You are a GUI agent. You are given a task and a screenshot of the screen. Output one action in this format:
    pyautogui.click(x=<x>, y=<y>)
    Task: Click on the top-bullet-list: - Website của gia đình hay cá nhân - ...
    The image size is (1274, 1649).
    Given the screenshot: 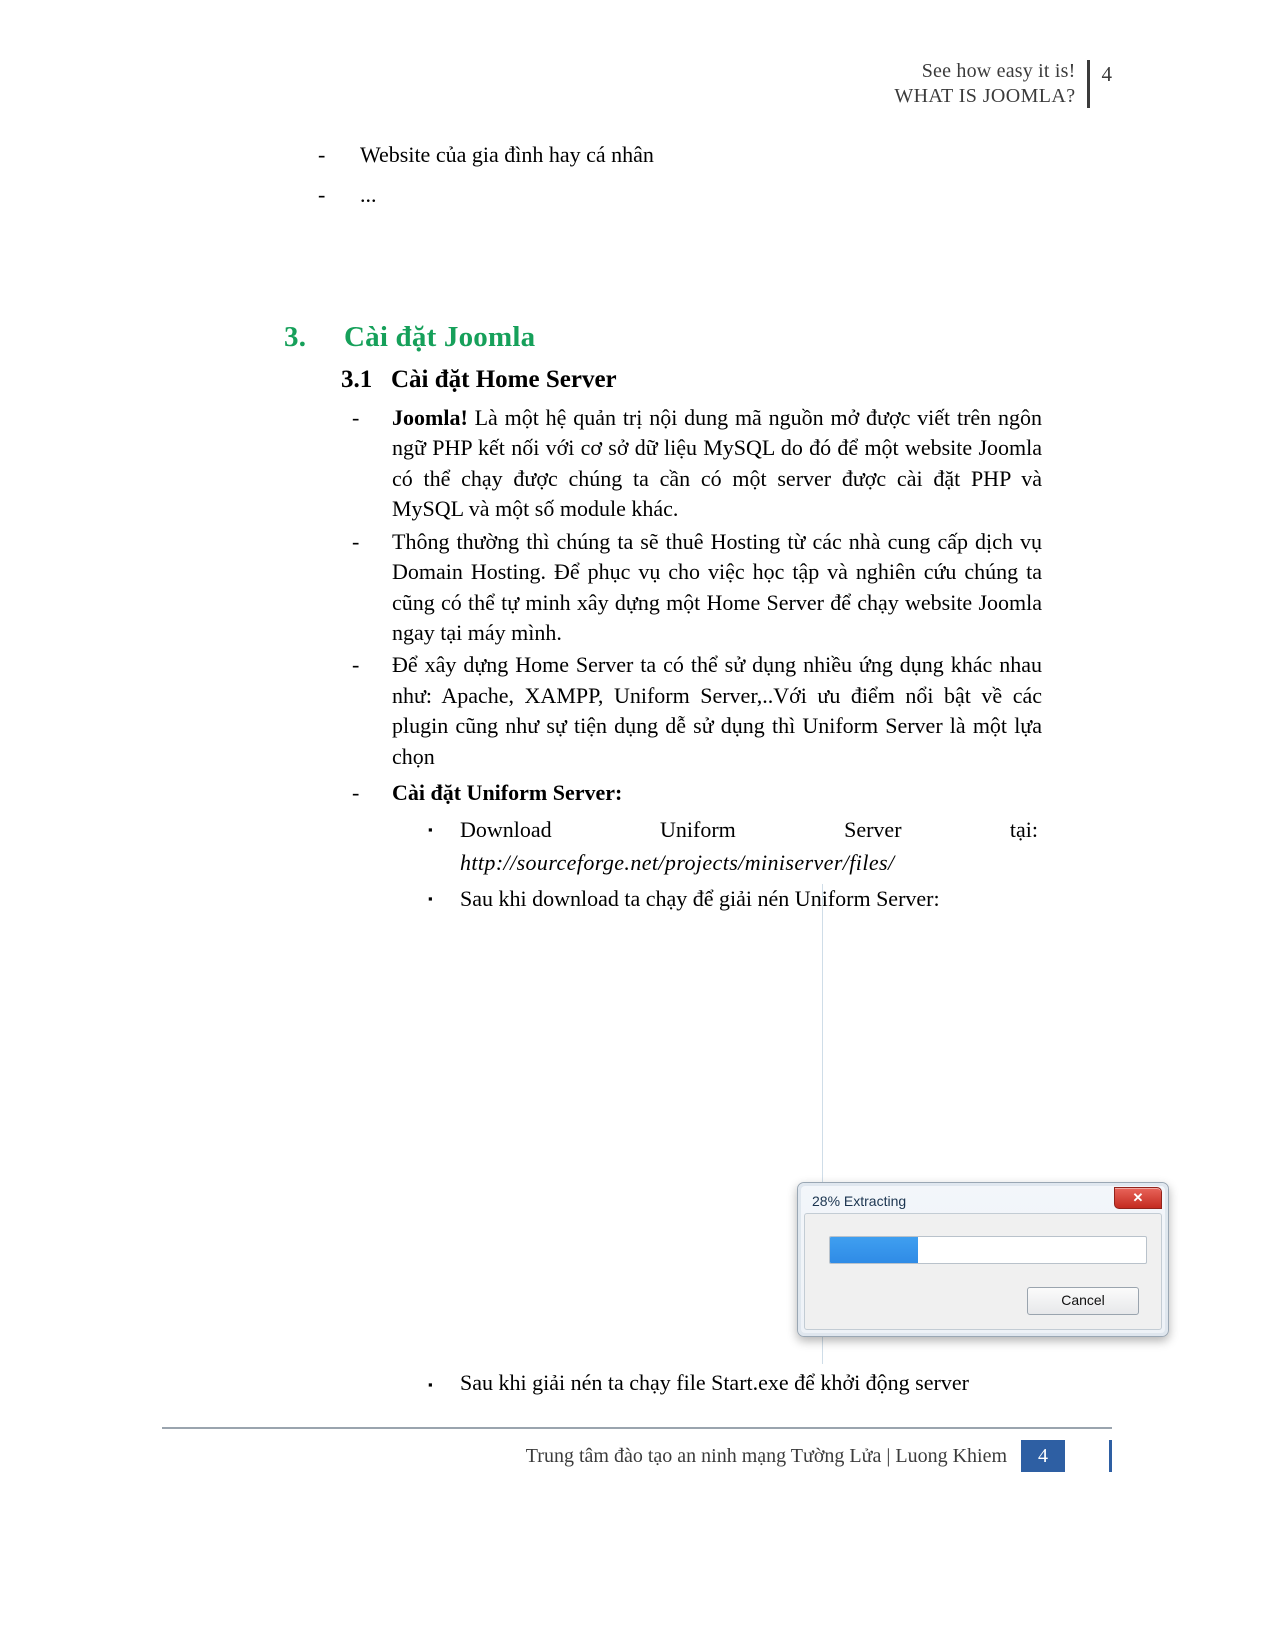 What is the action you would take?
    pyautogui.click(x=668, y=175)
    